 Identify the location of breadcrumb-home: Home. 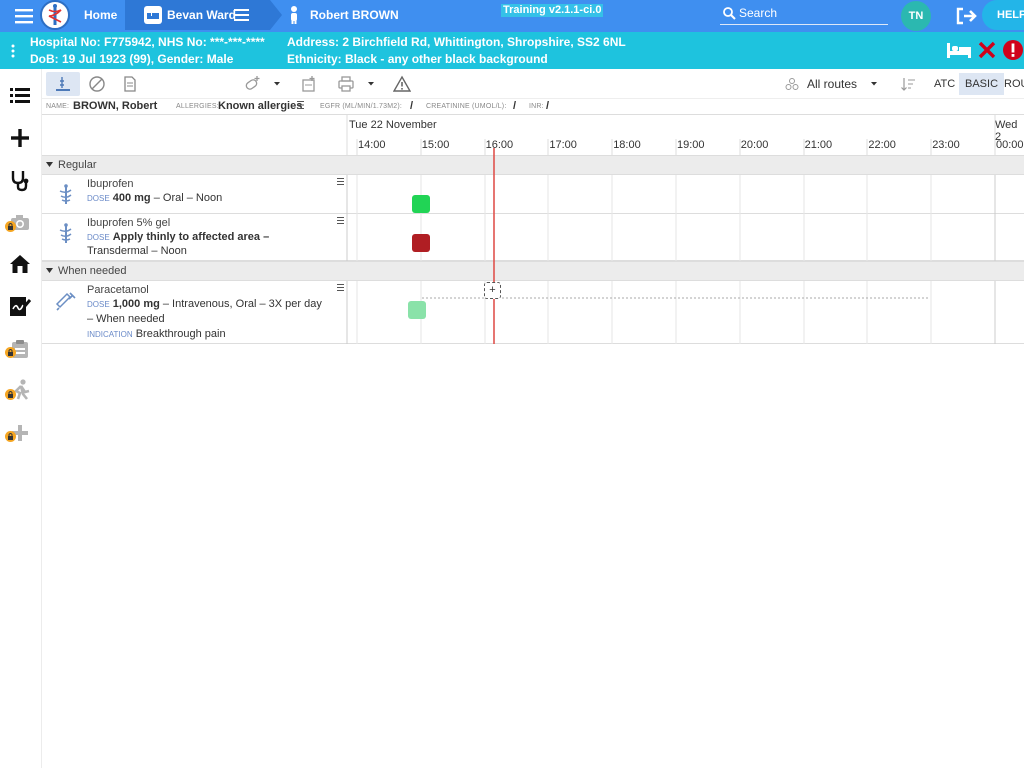
(99, 15).